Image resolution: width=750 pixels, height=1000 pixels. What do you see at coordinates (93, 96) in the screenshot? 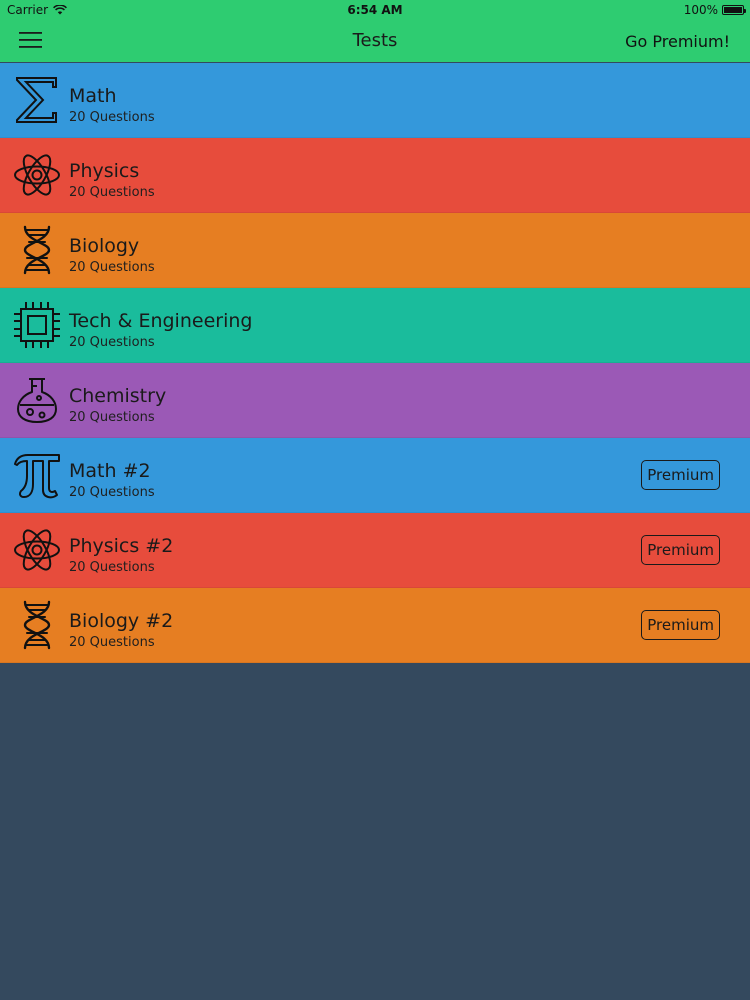
I see `test-title: Math` at bounding box center [93, 96].